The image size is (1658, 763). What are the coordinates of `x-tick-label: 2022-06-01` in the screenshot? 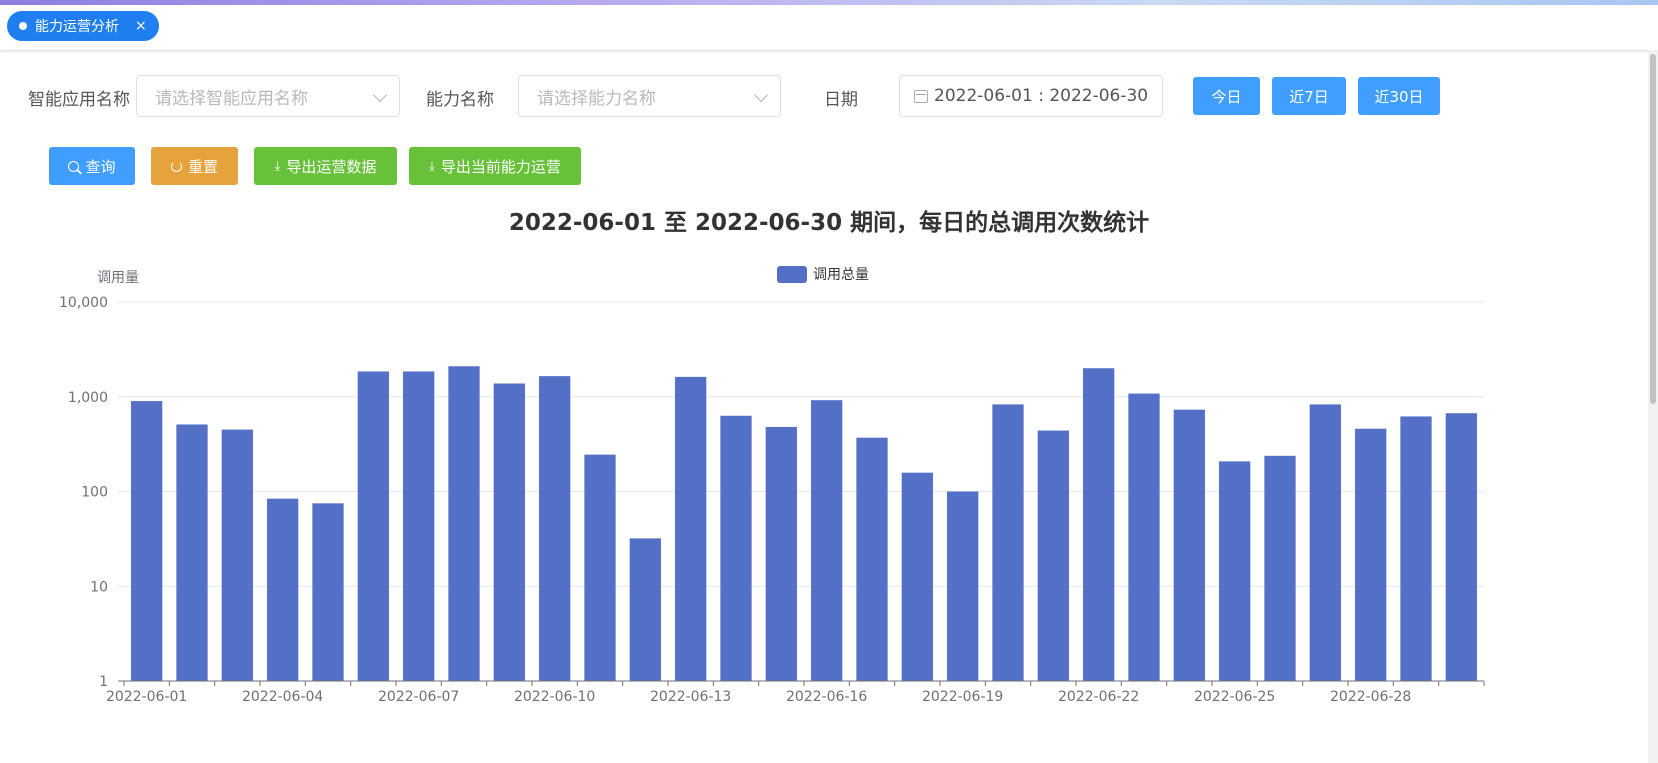 It's located at (146, 697).